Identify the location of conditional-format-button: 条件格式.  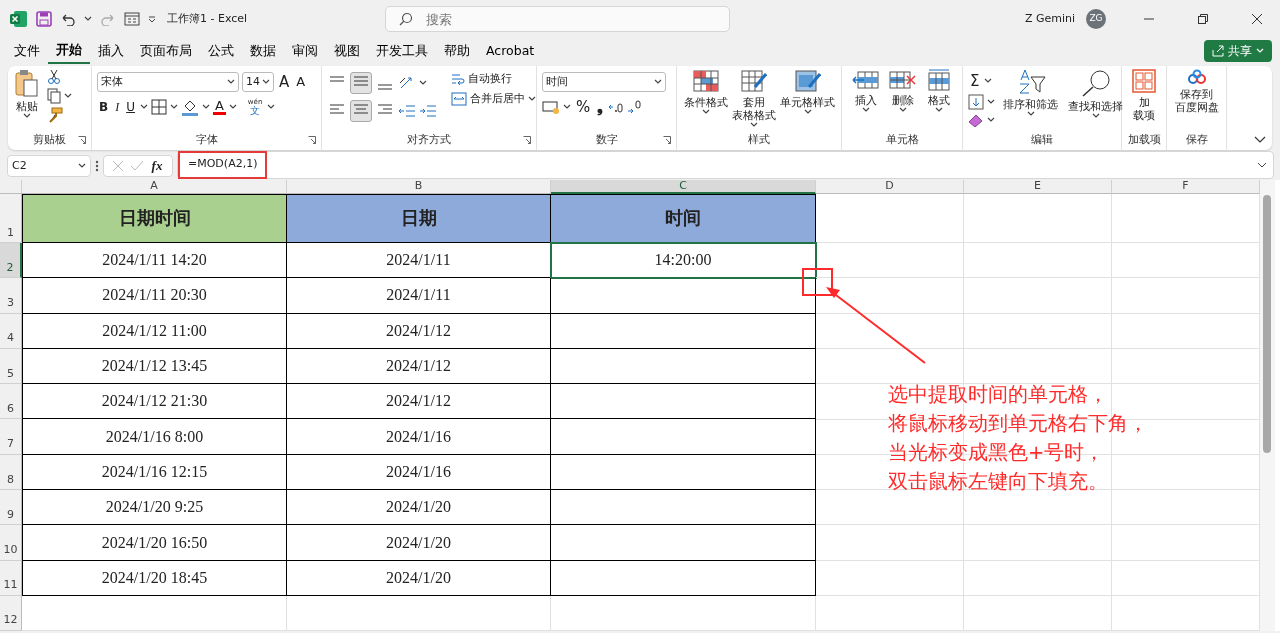
(706, 101).